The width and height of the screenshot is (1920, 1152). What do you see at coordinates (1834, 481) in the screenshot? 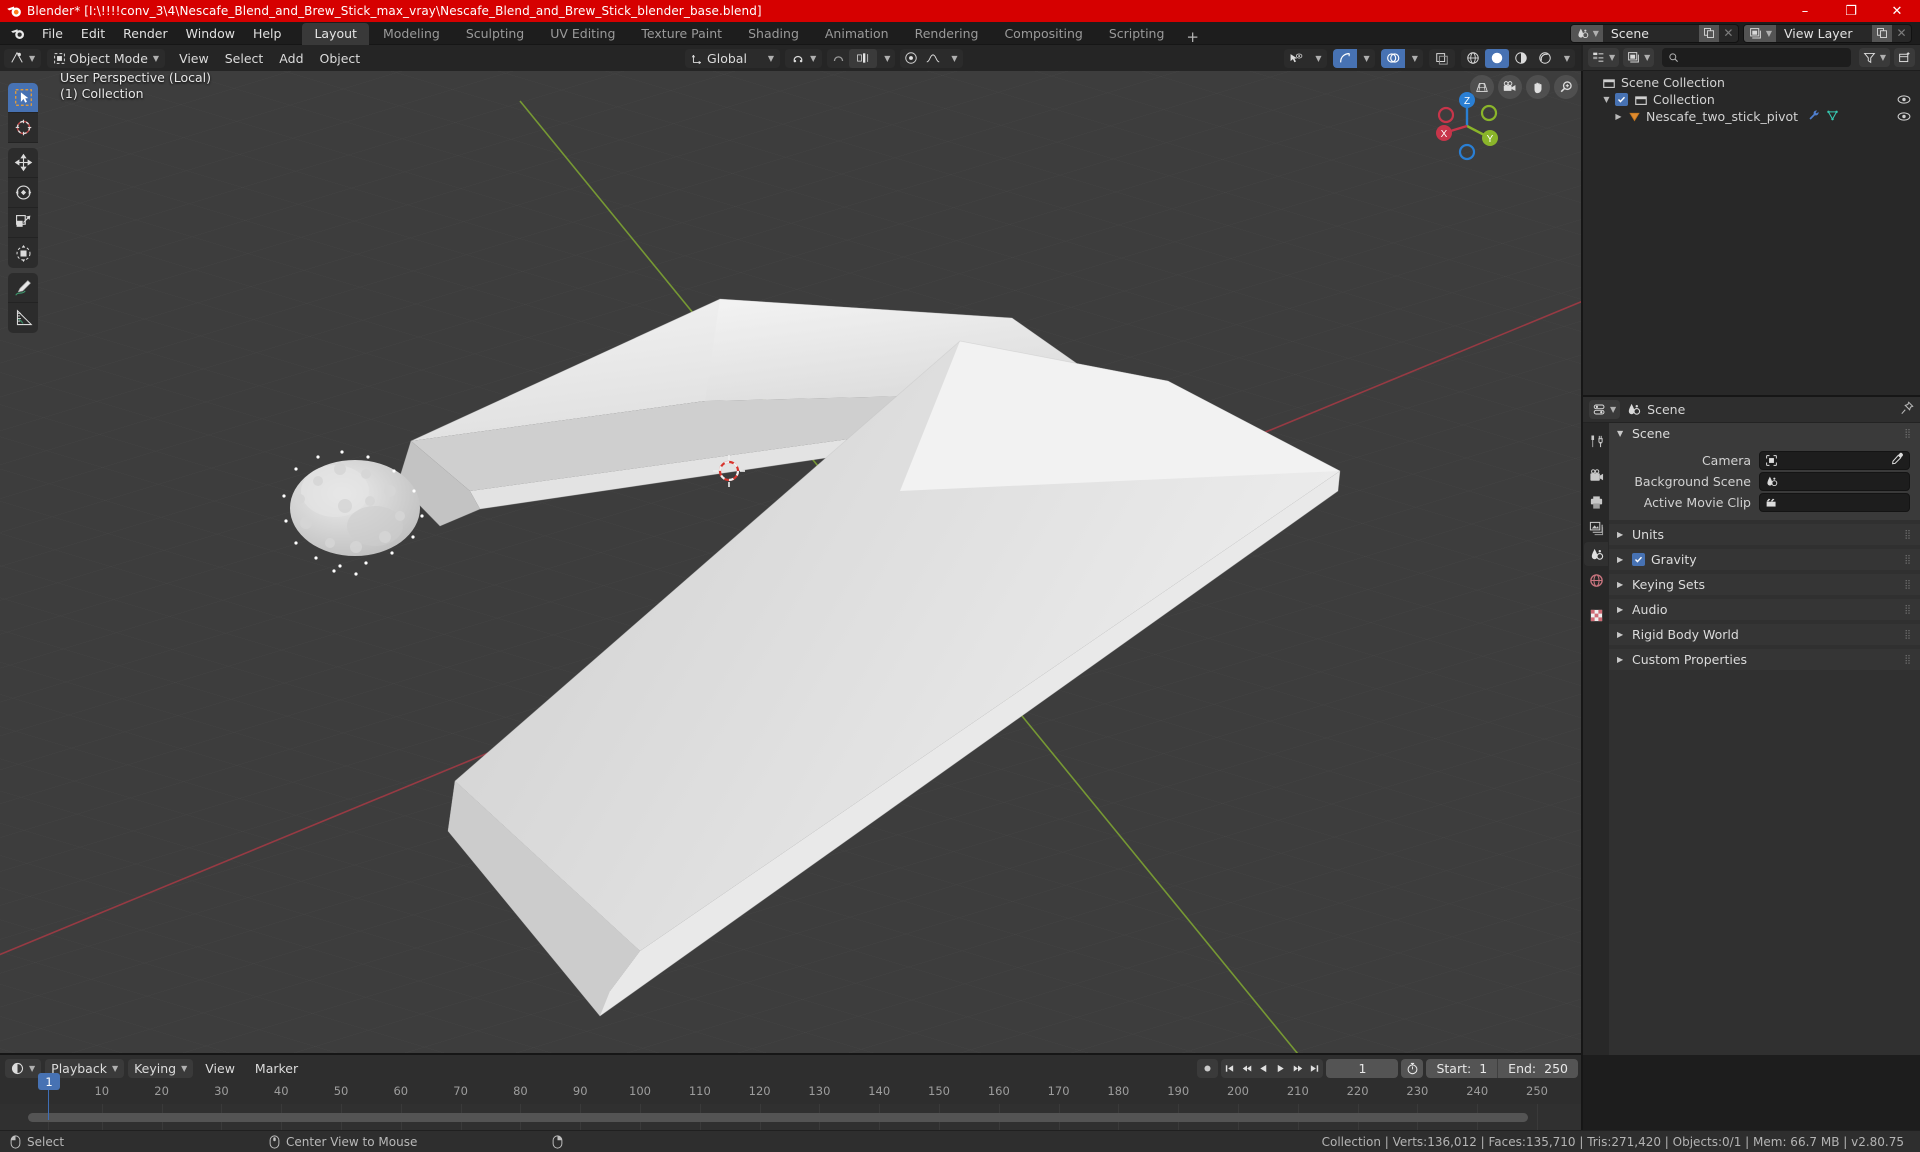
I see `background-scene-field` at bounding box center [1834, 481].